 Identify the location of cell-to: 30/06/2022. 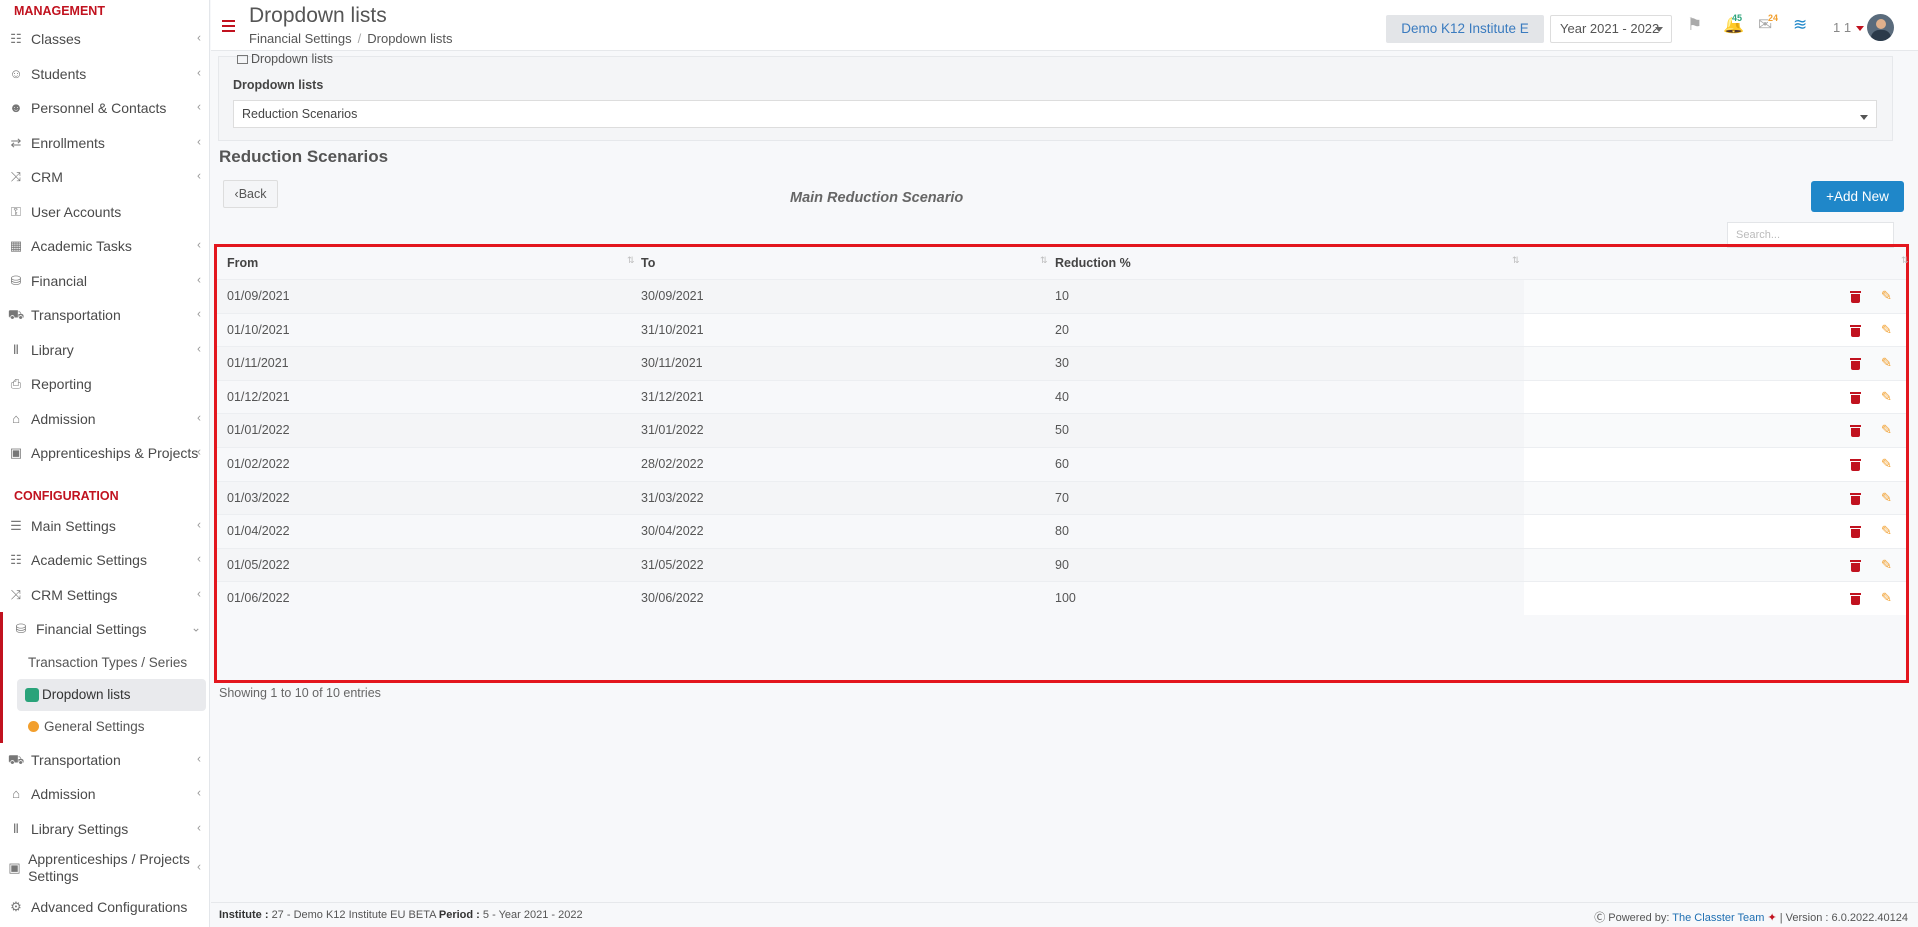
(672, 598).